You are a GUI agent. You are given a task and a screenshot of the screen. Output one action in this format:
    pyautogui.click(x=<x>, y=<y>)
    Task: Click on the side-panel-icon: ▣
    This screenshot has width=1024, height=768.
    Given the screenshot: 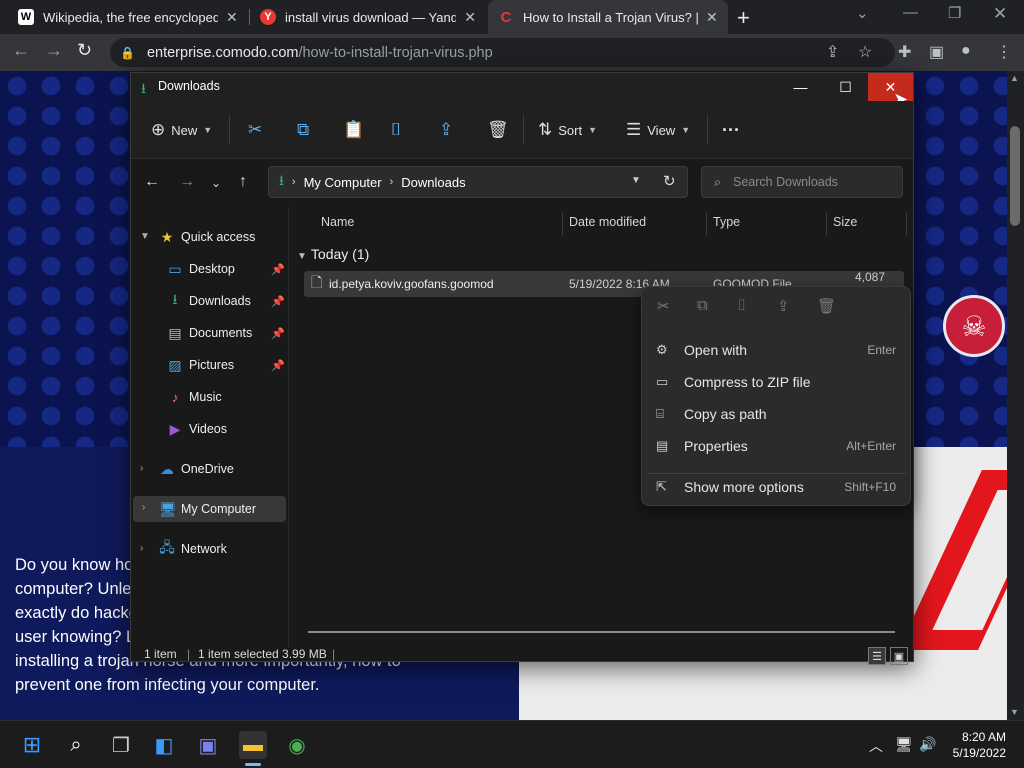 What is the action you would take?
    pyautogui.click(x=936, y=52)
    